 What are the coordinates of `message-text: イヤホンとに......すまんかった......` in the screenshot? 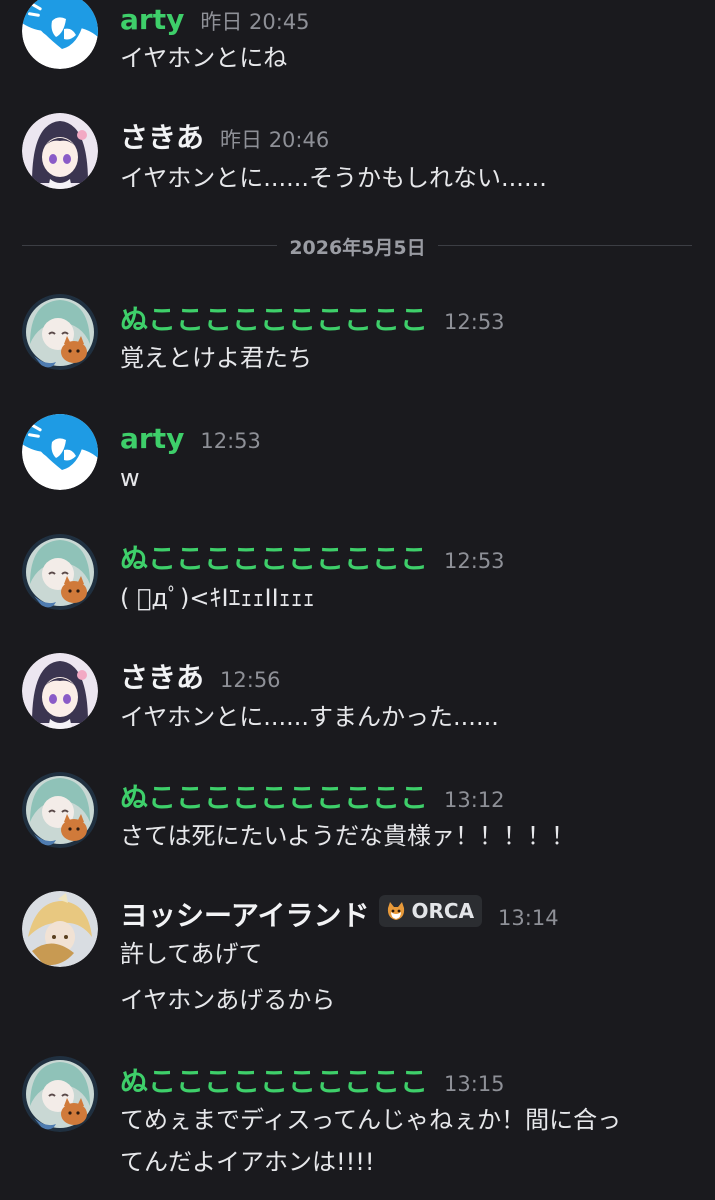 It's located at (309, 717).